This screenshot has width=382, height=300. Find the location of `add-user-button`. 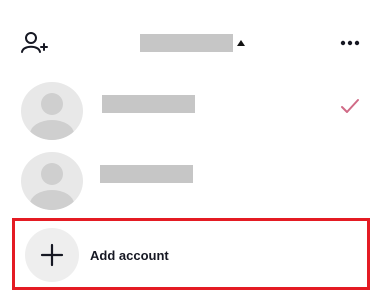

add-user-button is located at coordinates (35, 43).